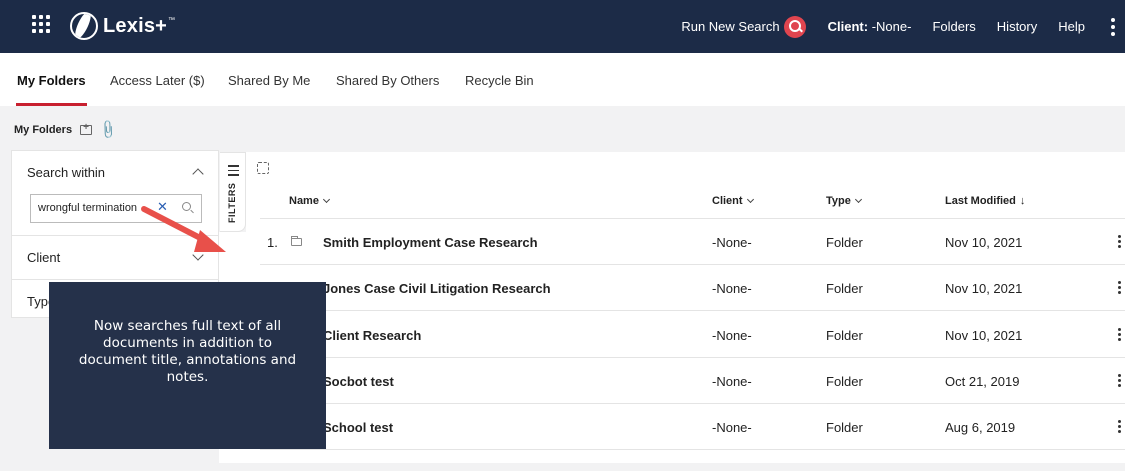 The image size is (1125, 471). What do you see at coordinates (43, 130) in the screenshot?
I see `breadcrumb-title: My Folders` at bounding box center [43, 130].